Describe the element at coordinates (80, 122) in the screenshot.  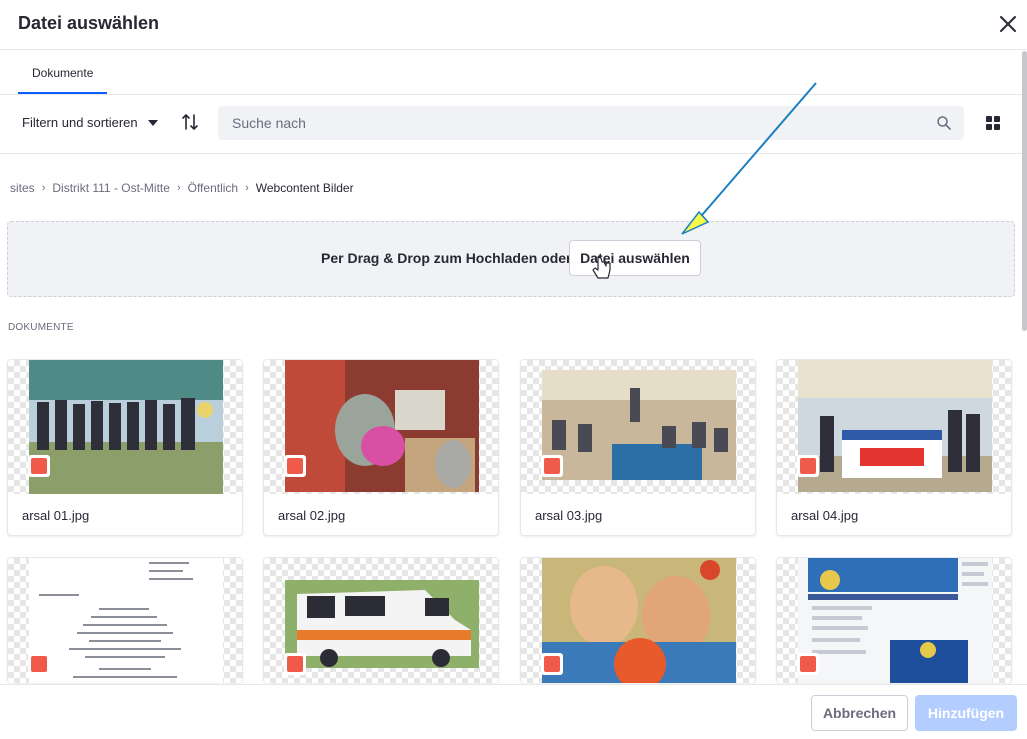
I see `filter-sort-label: Filtern und sortieren` at that location.